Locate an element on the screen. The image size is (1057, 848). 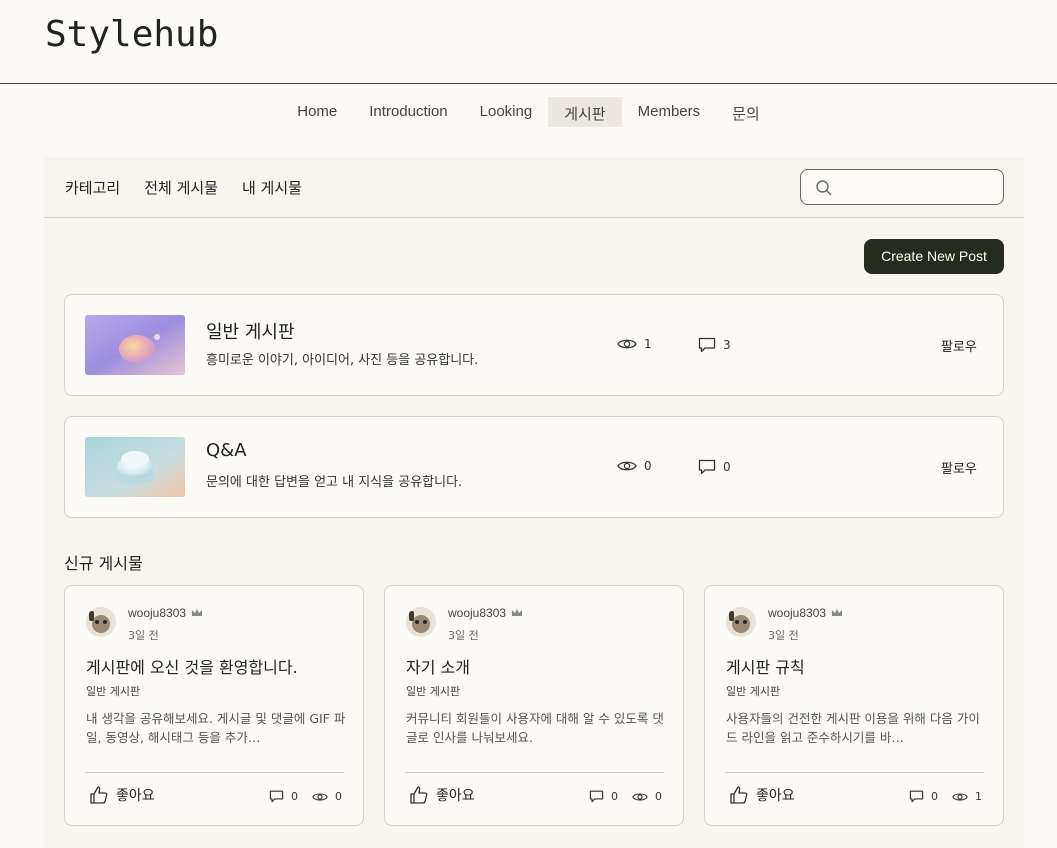
nav-members: Members is located at coordinates (669, 112).